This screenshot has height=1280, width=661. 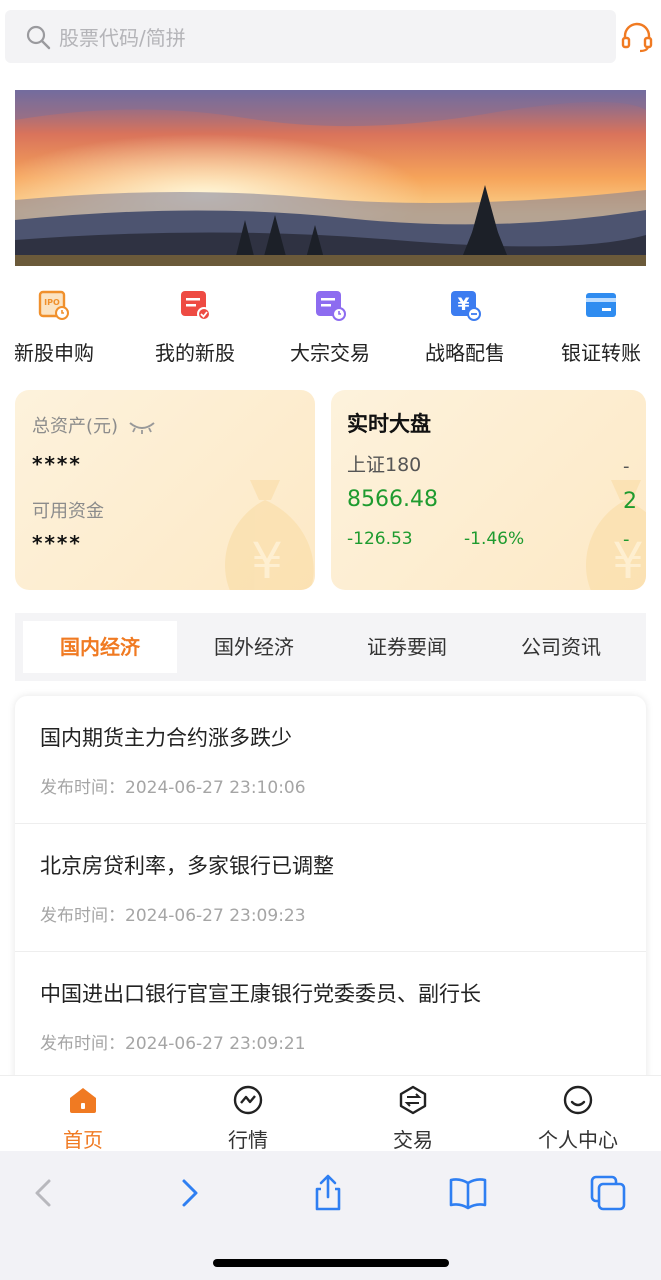 I want to click on news-title: 北京房贷利率，多家银行已调整, so click(x=187, y=866).